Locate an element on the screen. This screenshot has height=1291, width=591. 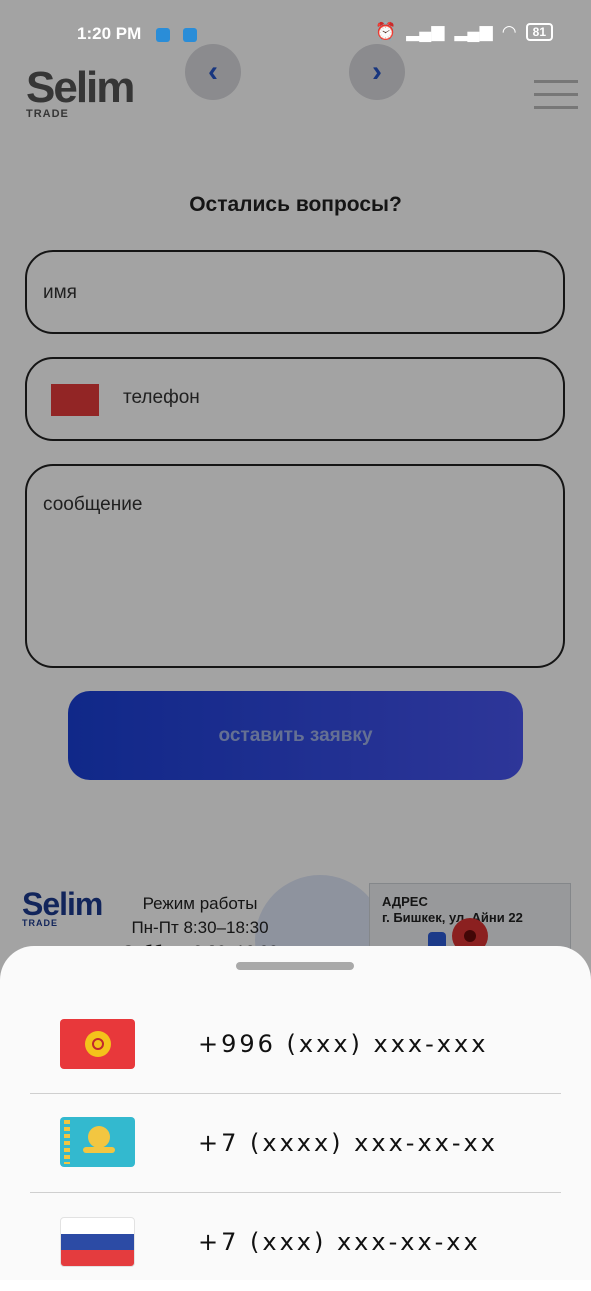
country-code: +7 (xxx) xxx-xx-xx is located at coordinates (339, 1242).